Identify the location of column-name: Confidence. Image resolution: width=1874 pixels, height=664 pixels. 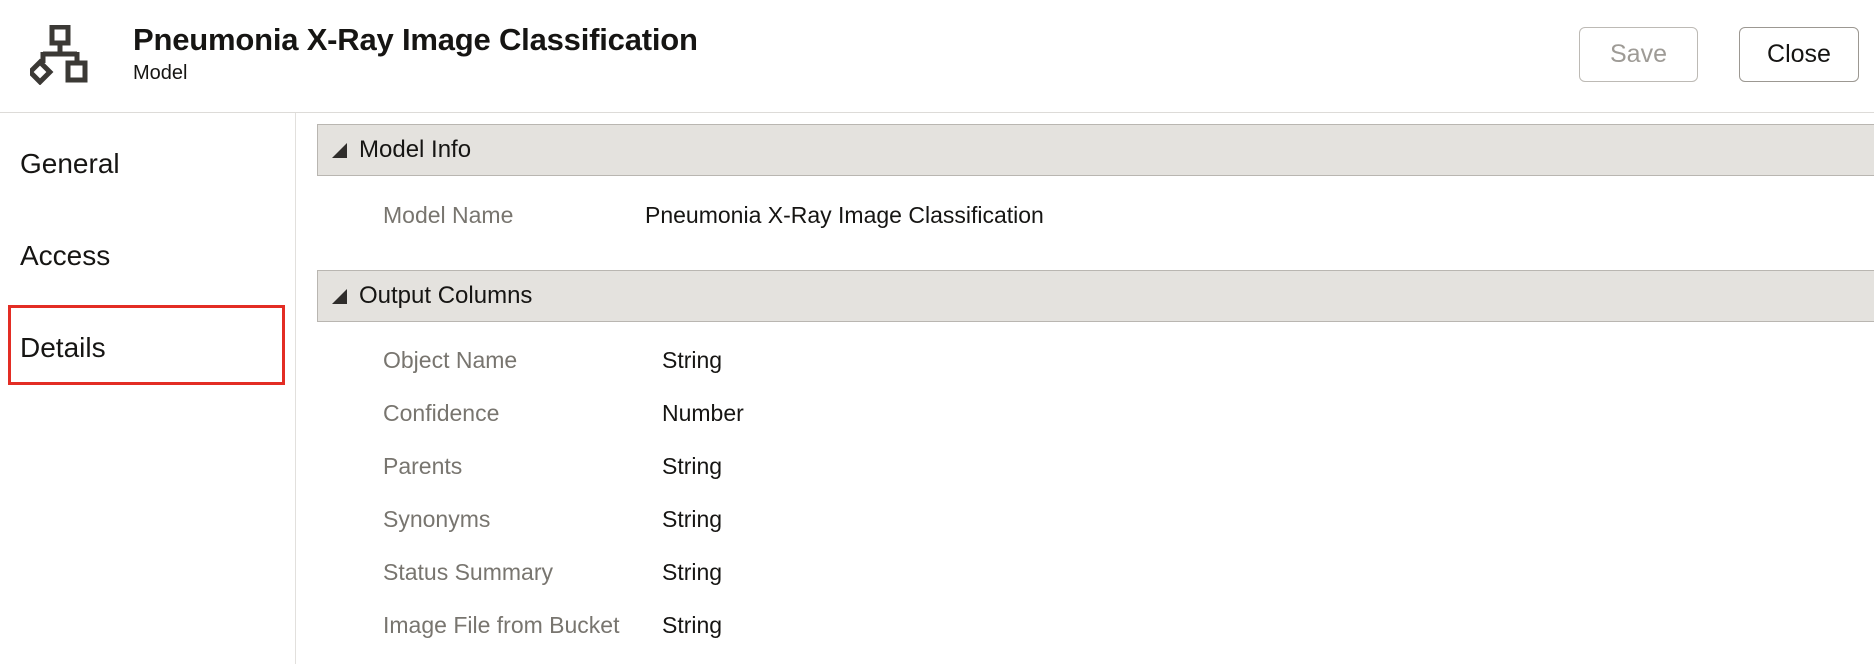
(441, 413).